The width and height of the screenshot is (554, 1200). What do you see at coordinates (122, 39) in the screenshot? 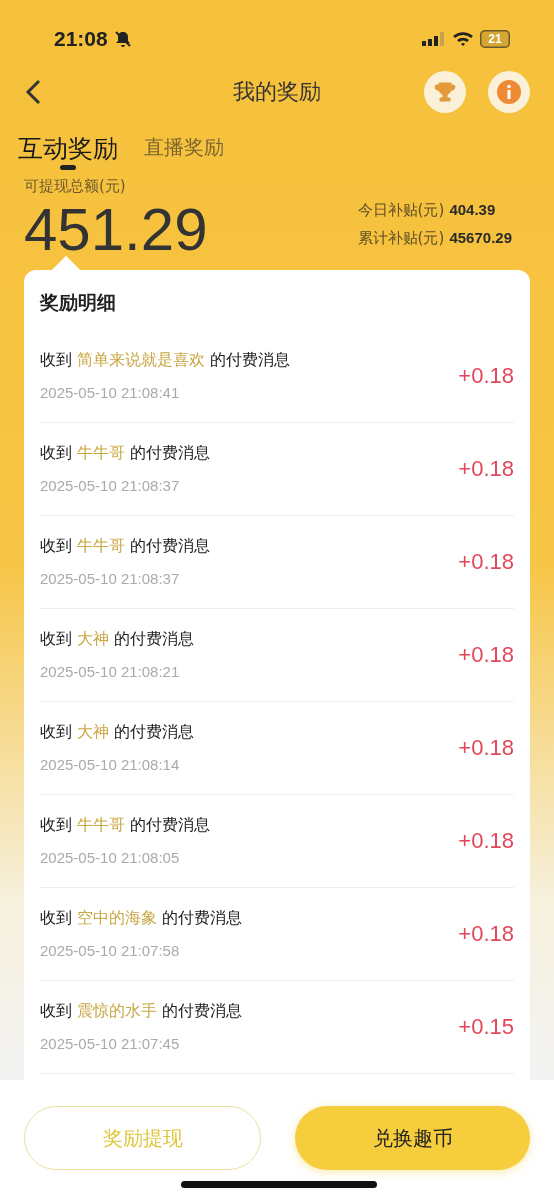
I see `bell-muted-icon` at bounding box center [122, 39].